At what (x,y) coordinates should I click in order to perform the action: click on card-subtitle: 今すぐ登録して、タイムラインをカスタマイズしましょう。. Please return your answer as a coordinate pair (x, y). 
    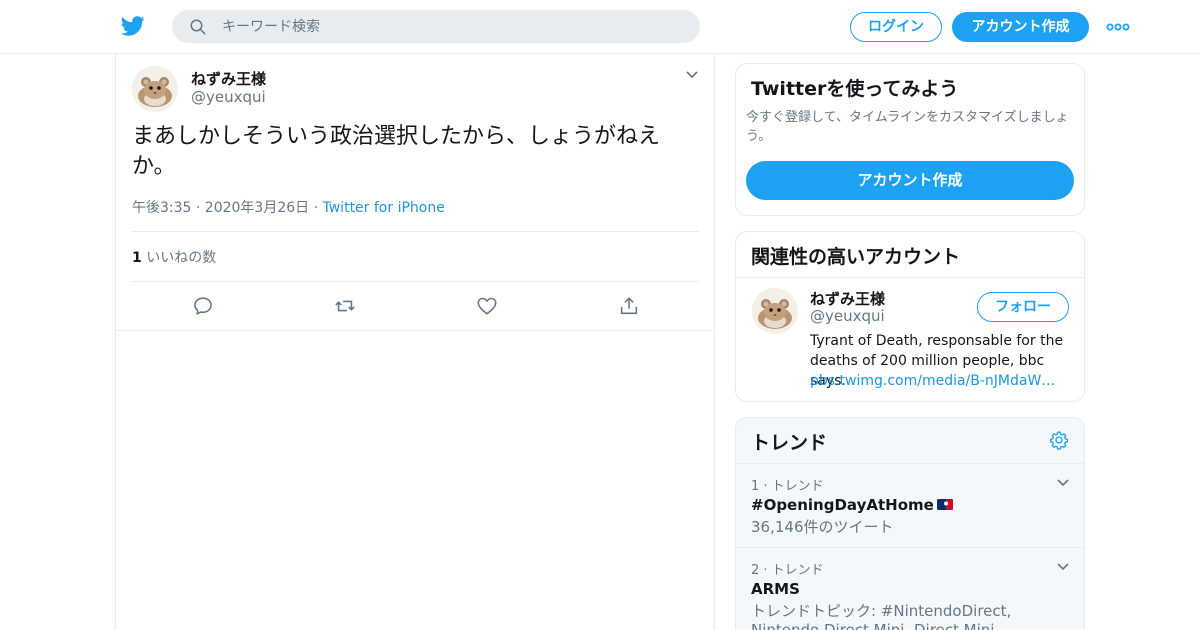
    Looking at the image, I should click on (907, 127).